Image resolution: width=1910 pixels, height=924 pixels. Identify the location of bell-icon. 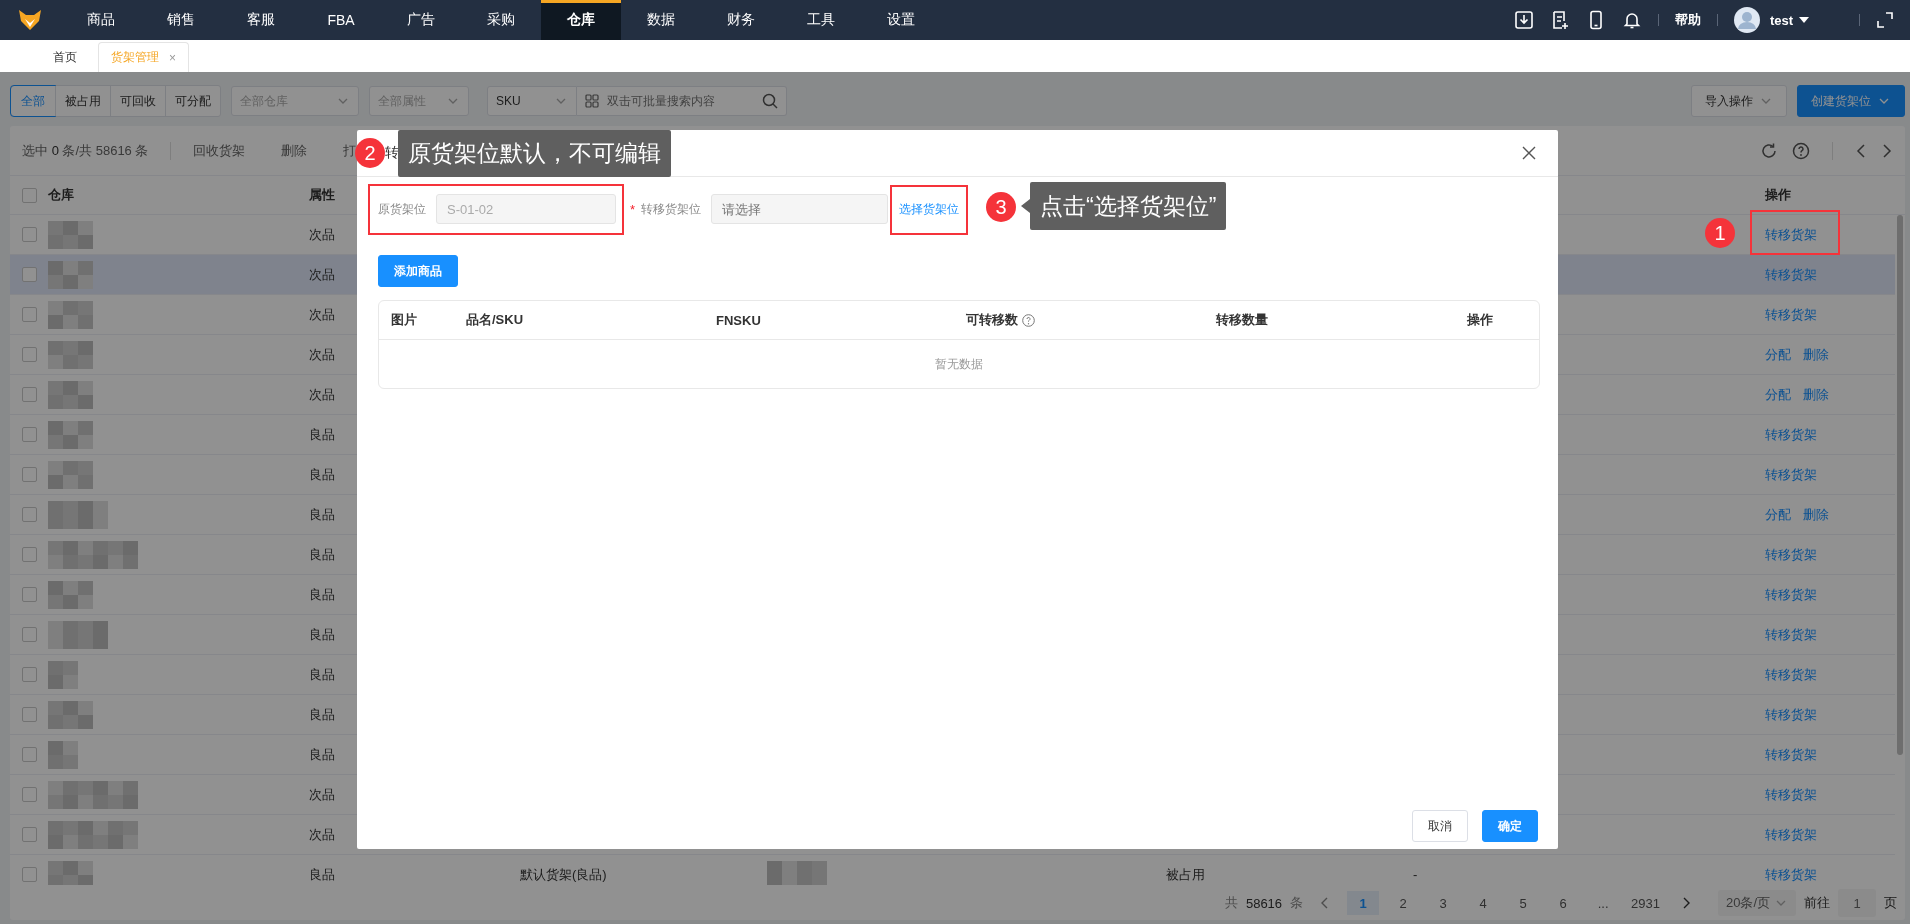
(1631, 20).